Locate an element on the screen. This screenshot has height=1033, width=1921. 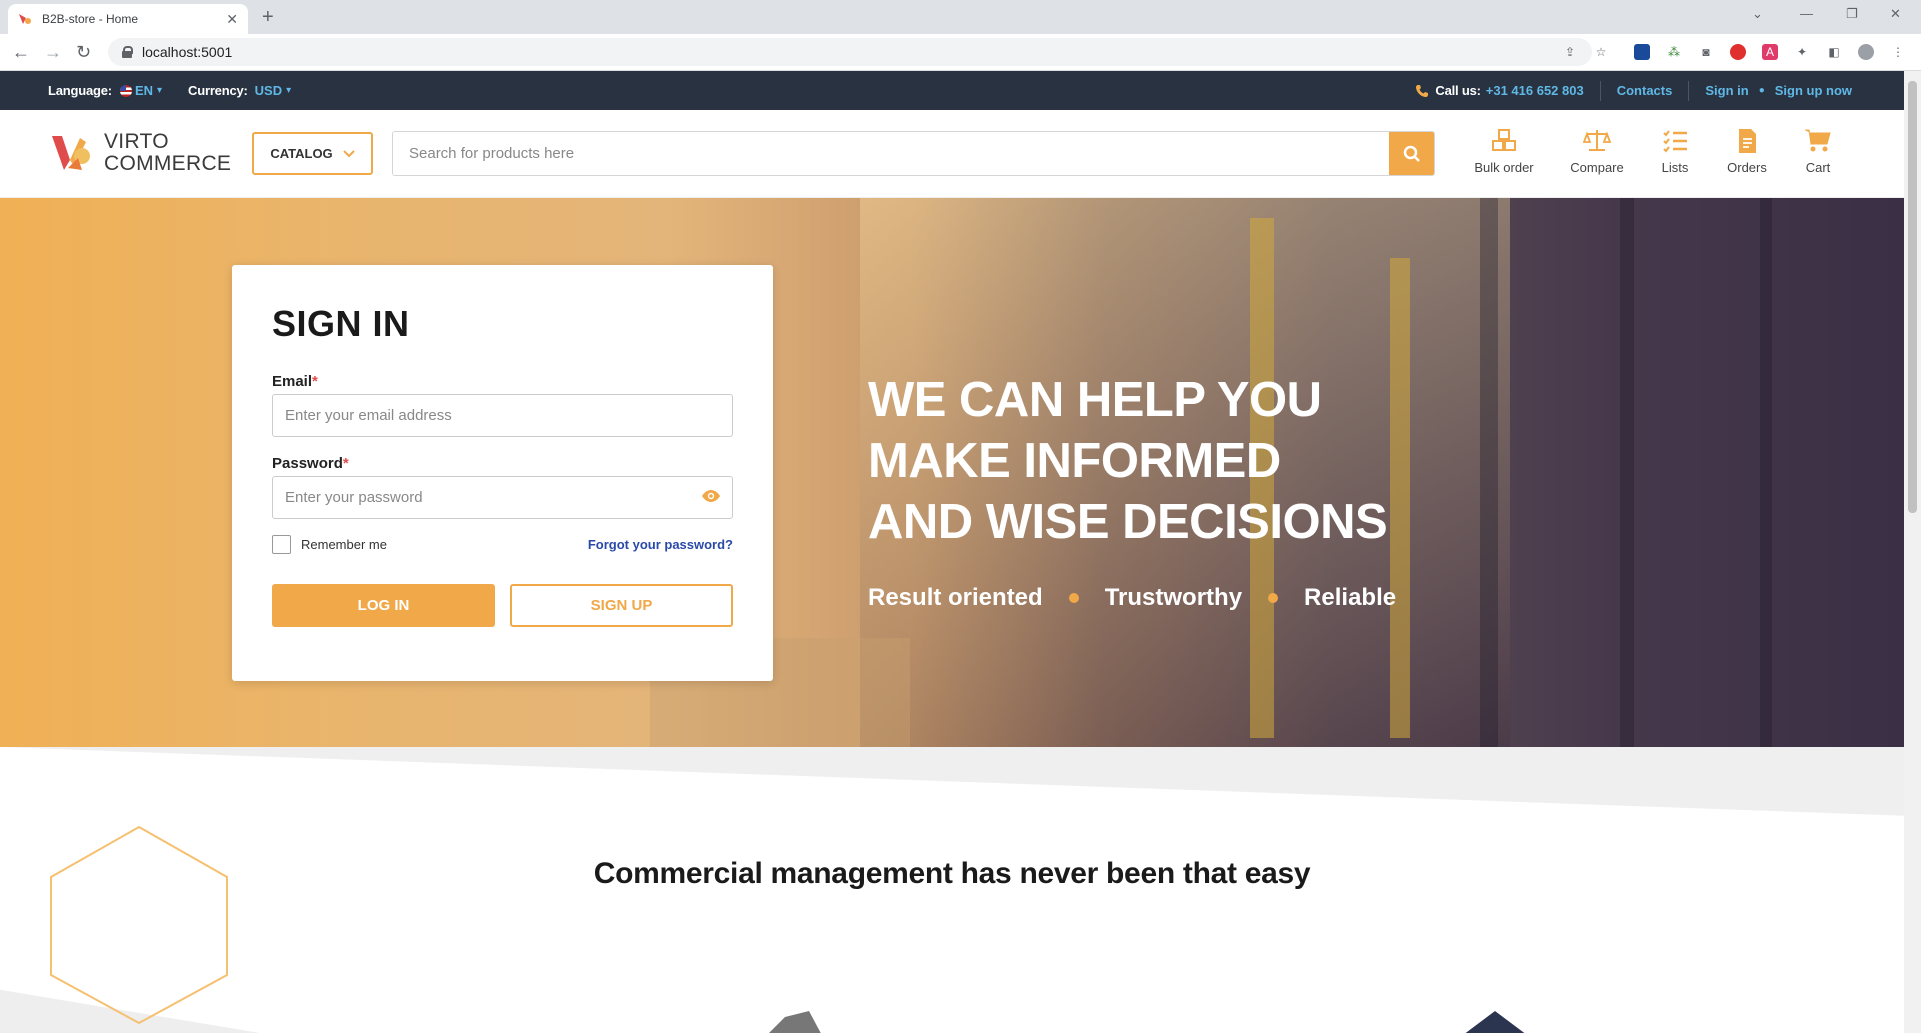
tab-search-icon: ⌄ is located at coordinates (1757, 14).